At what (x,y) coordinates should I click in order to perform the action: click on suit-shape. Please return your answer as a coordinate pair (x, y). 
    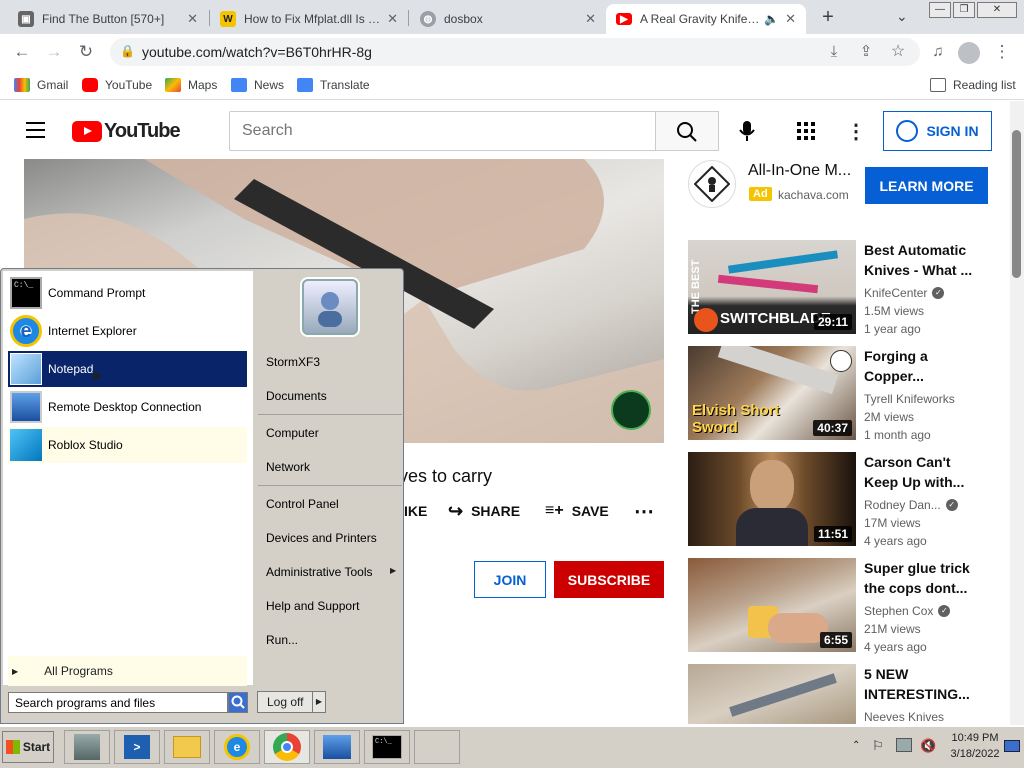
    Looking at the image, I should click on (772, 527).